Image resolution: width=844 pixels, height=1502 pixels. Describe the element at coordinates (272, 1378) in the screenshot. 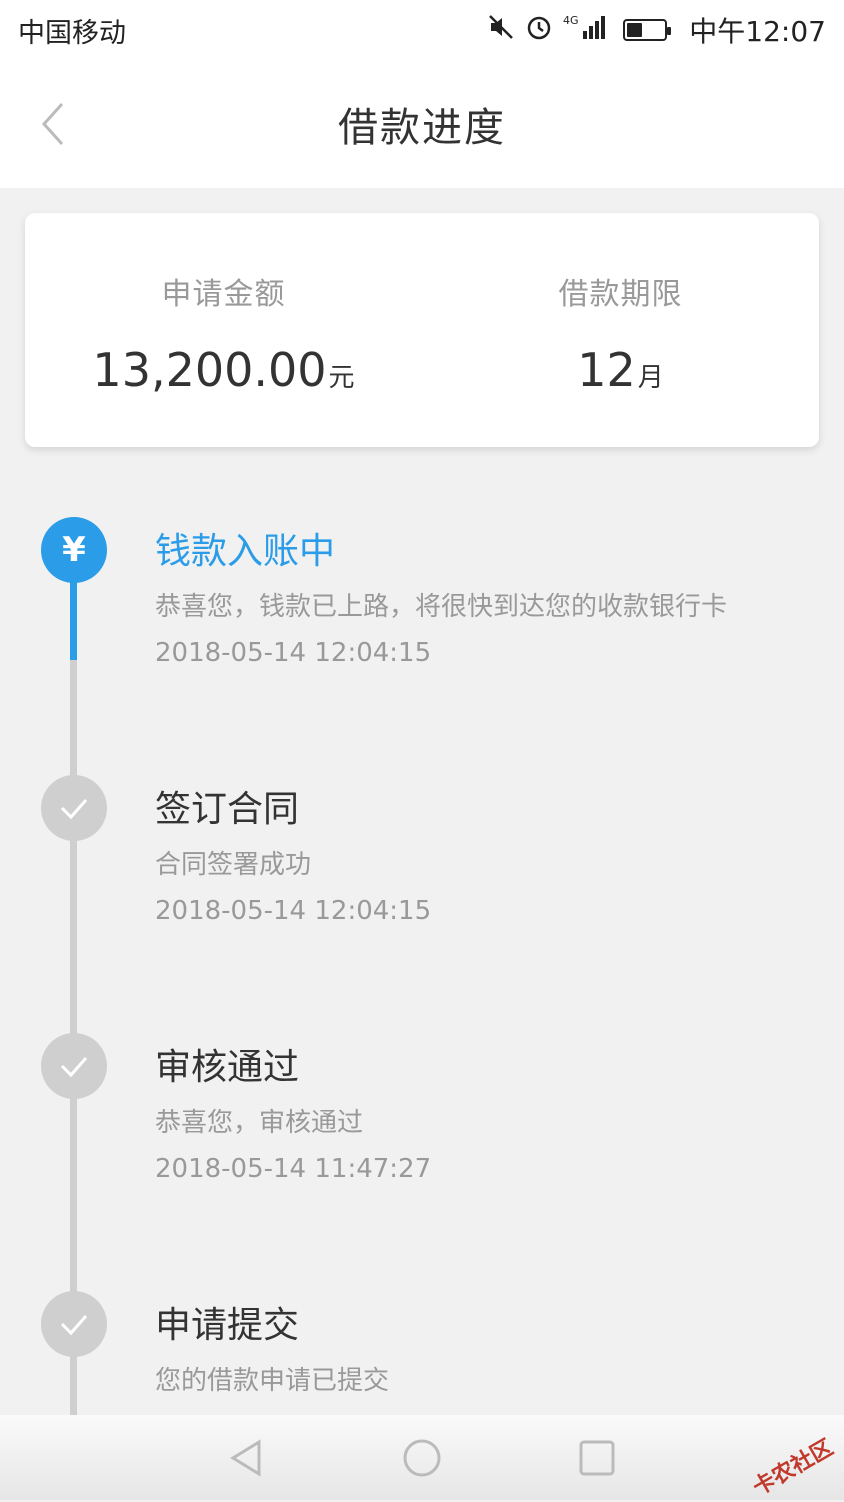

I see `step-4-desc: 您的借款申请已提交` at that location.